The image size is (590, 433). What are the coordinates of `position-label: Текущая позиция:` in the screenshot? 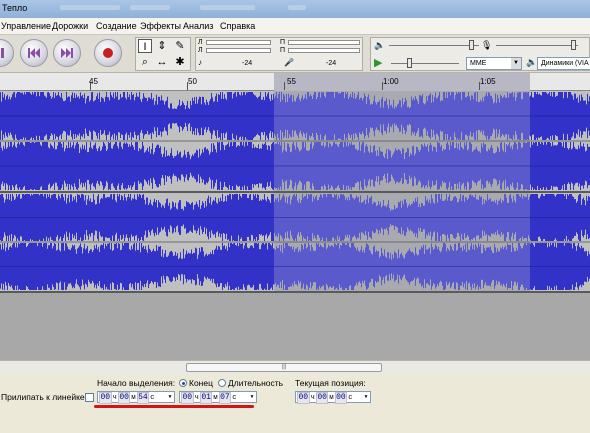 It's located at (330, 383).